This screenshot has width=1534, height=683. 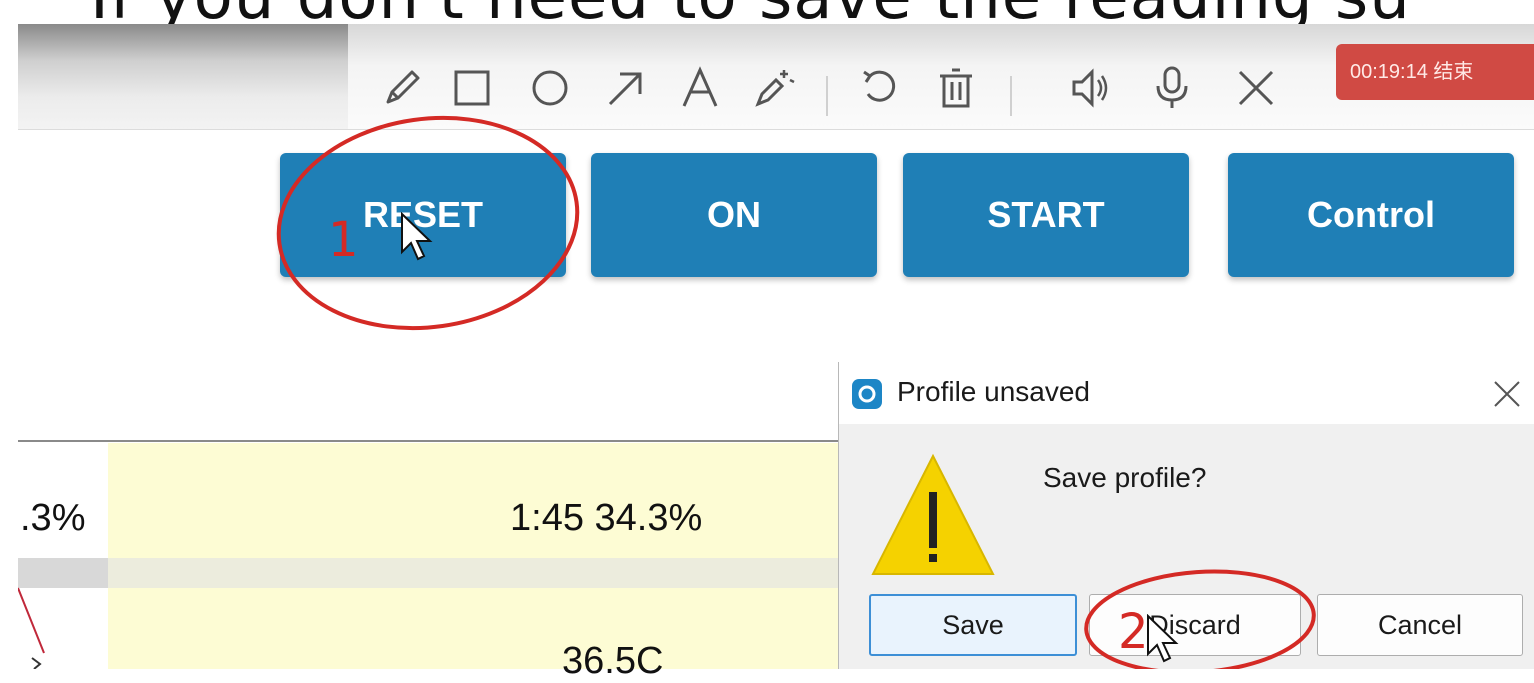 What do you see at coordinates (956, 88) in the screenshot?
I see `trash-icon` at bounding box center [956, 88].